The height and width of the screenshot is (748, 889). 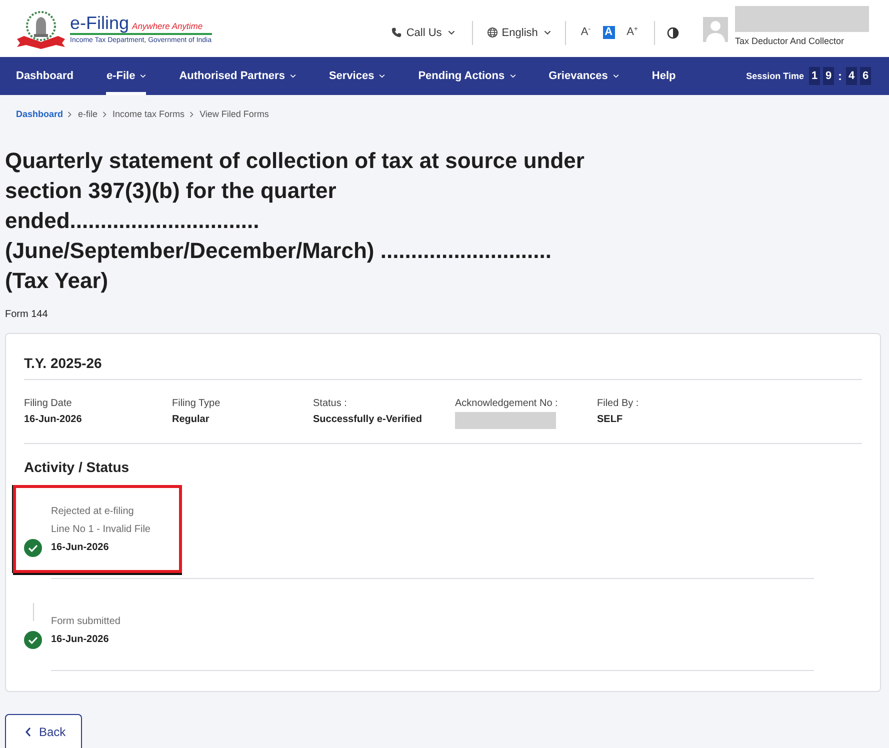 I want to click on font-size-button: A$^{-}$, so click(x=585, y=32).